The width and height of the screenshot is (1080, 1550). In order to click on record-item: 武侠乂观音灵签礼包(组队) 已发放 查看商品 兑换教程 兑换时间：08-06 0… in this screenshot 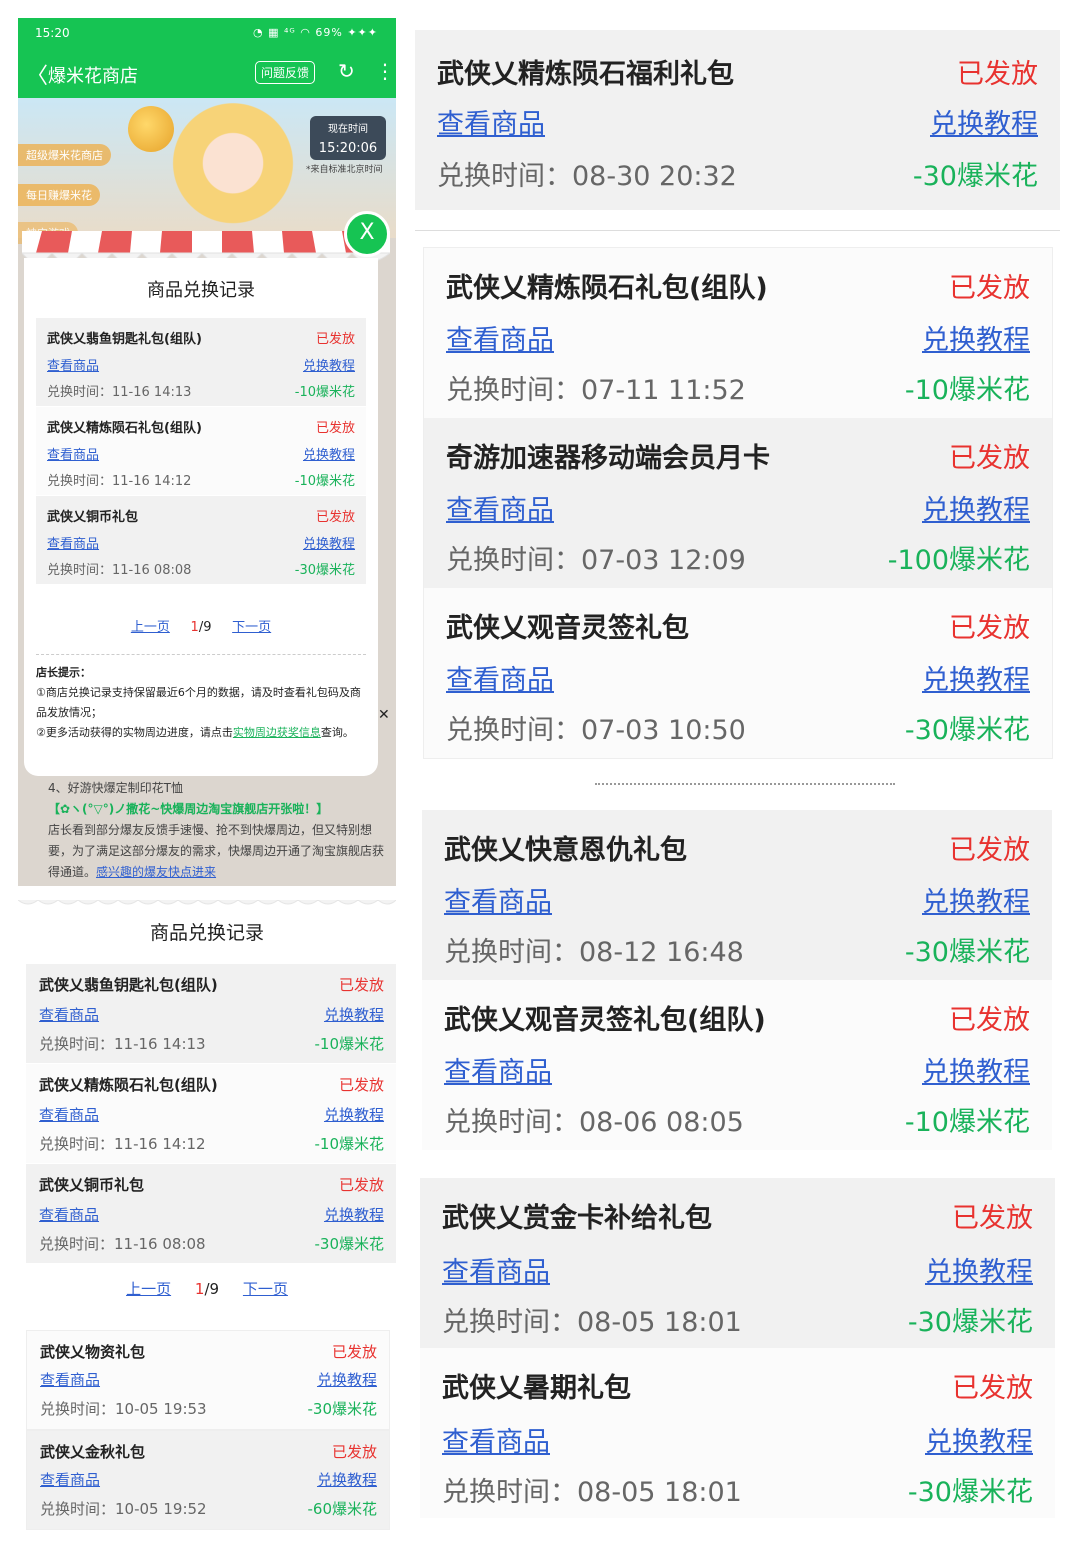, I will do `click(737, 1065)`.